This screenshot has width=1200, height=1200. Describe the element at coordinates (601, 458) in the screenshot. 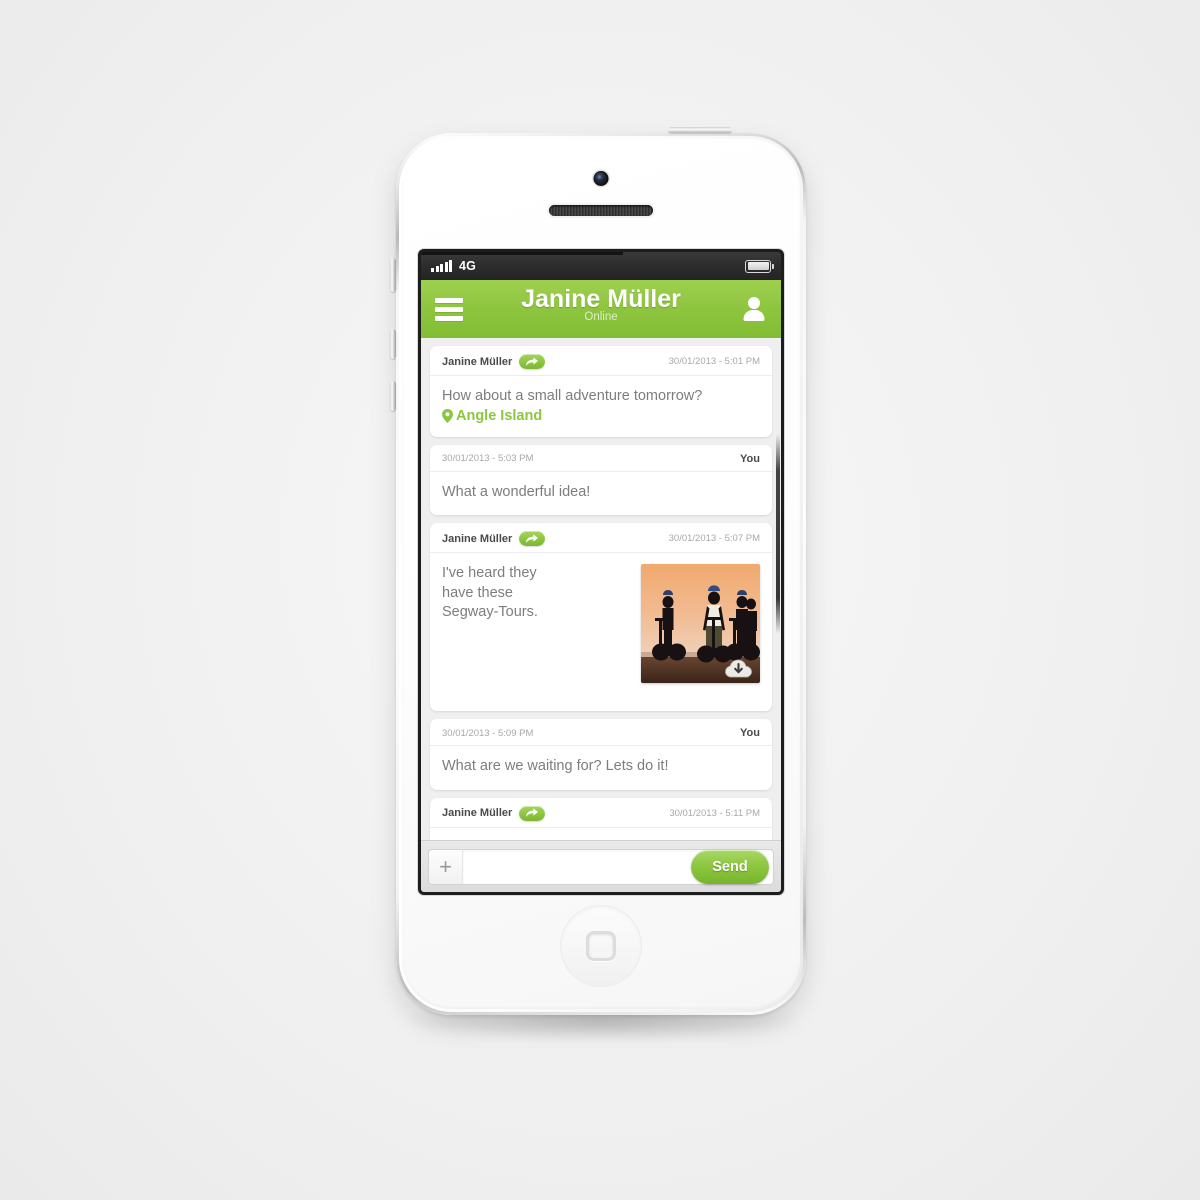

I see `message-header: 30/01/2013 - 5:03 PM You` at that location.